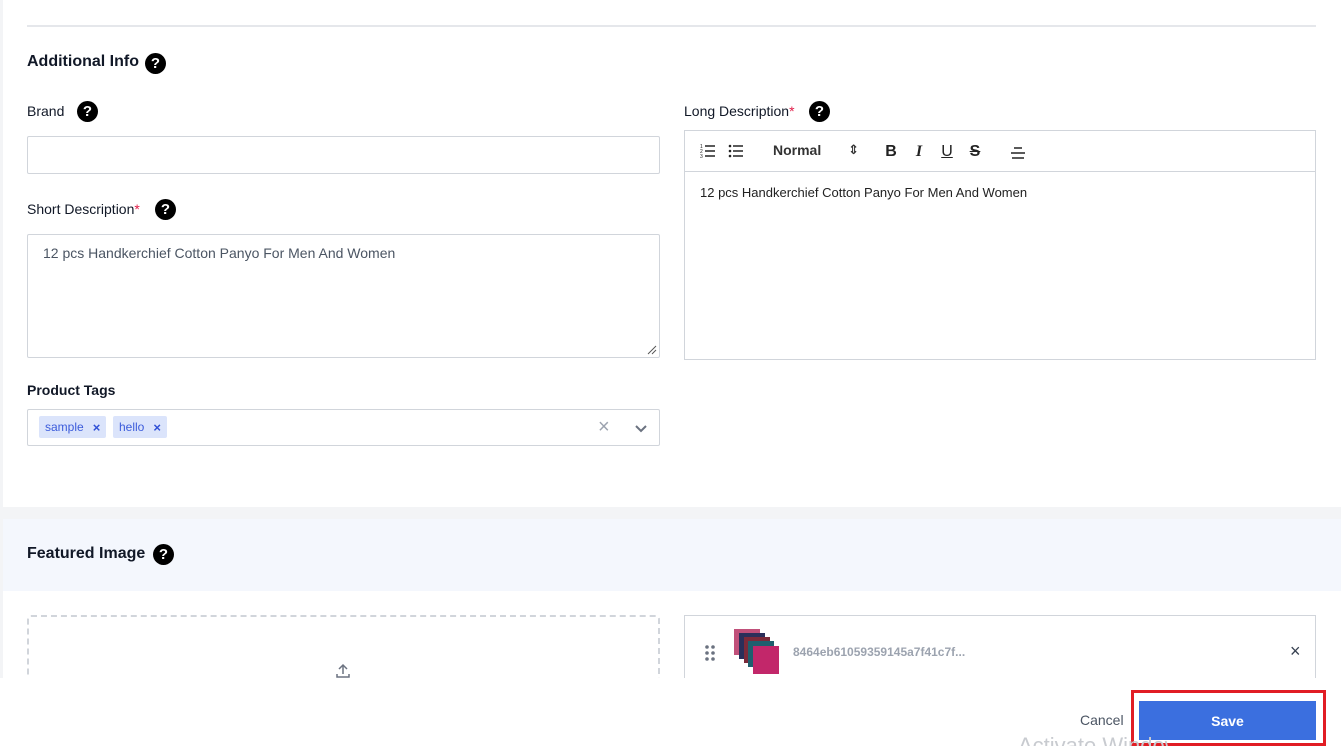  Describe the element at coordinates (343, 155) in the screenshot. I see `brand-input` at that location.